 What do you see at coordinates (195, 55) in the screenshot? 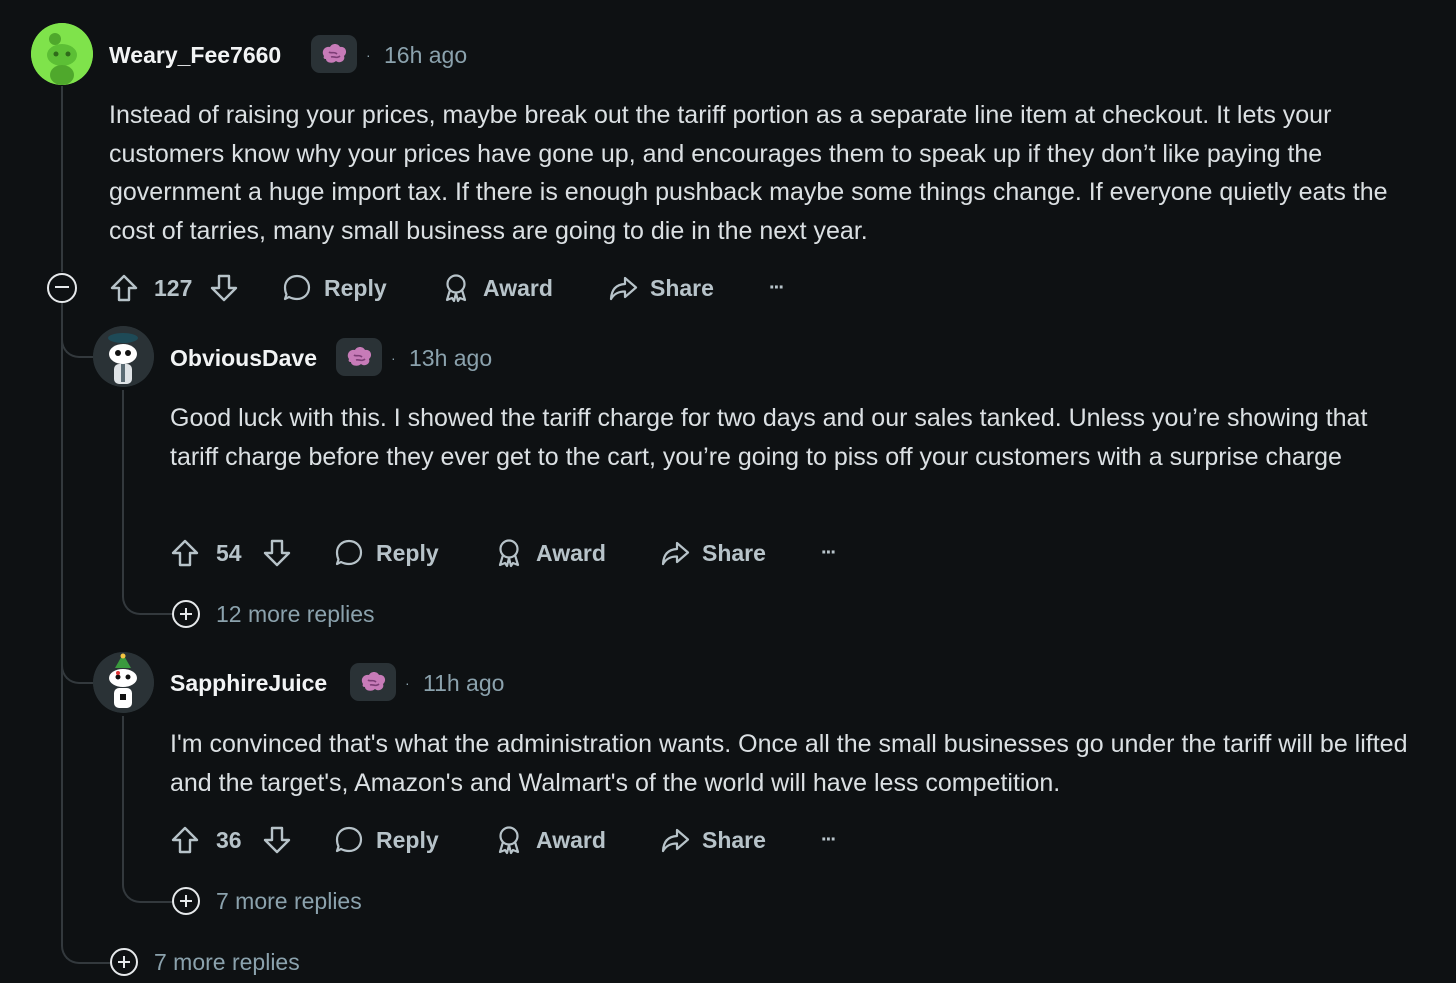
I see `username: Weary_Fee7660` at bounding box center [195, 55].